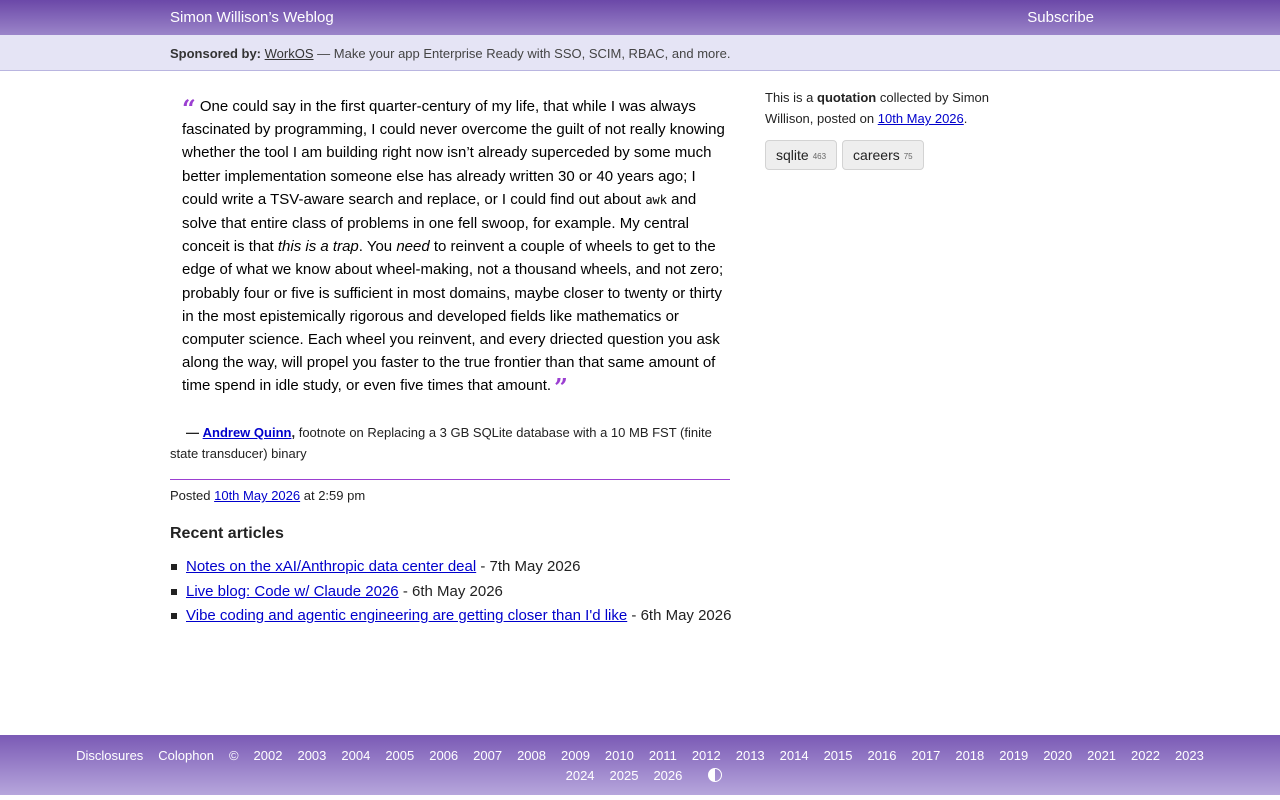 This screenshot has width=1280, height=800. What do you see at coordinates (640, 775) in the screenshot?
I see `footer-links-row-2: 2024 2025 2026` at bounding box center [640, 775].